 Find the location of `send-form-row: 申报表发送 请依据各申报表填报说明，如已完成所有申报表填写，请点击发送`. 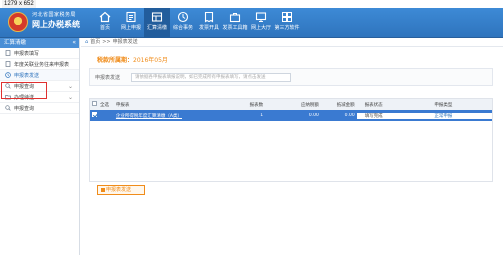

send-form-row: 申报表发送 请依据各申报表填报说明，如已完成所有申报表填写，请点击发送 is located at coordinates (291, 77).